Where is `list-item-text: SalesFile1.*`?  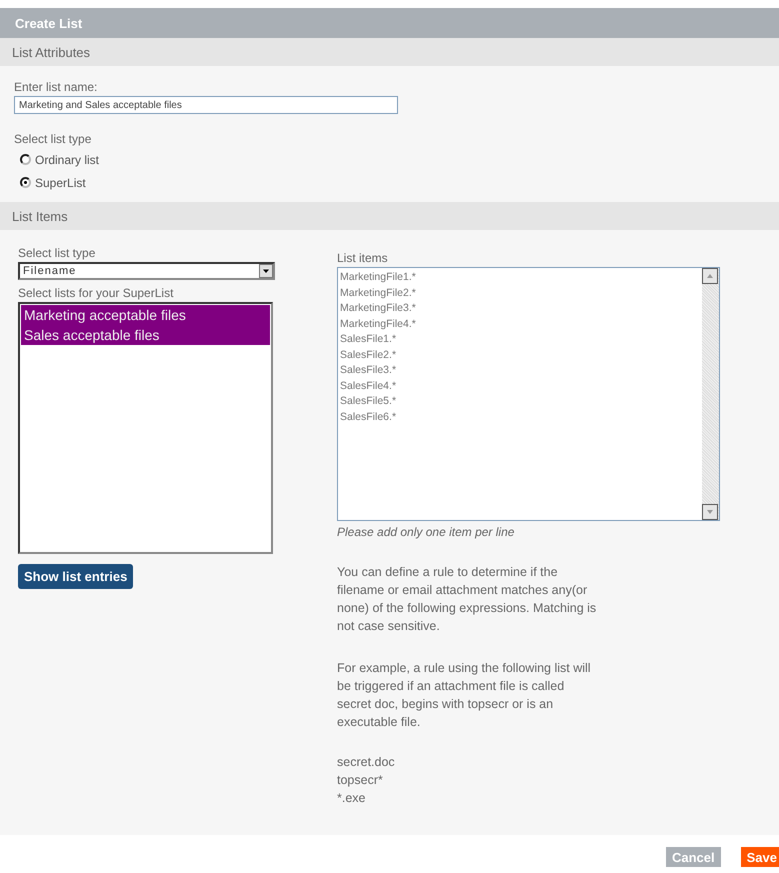 list-item-text: SalesFile1.* is located at coordinates (369, 339).